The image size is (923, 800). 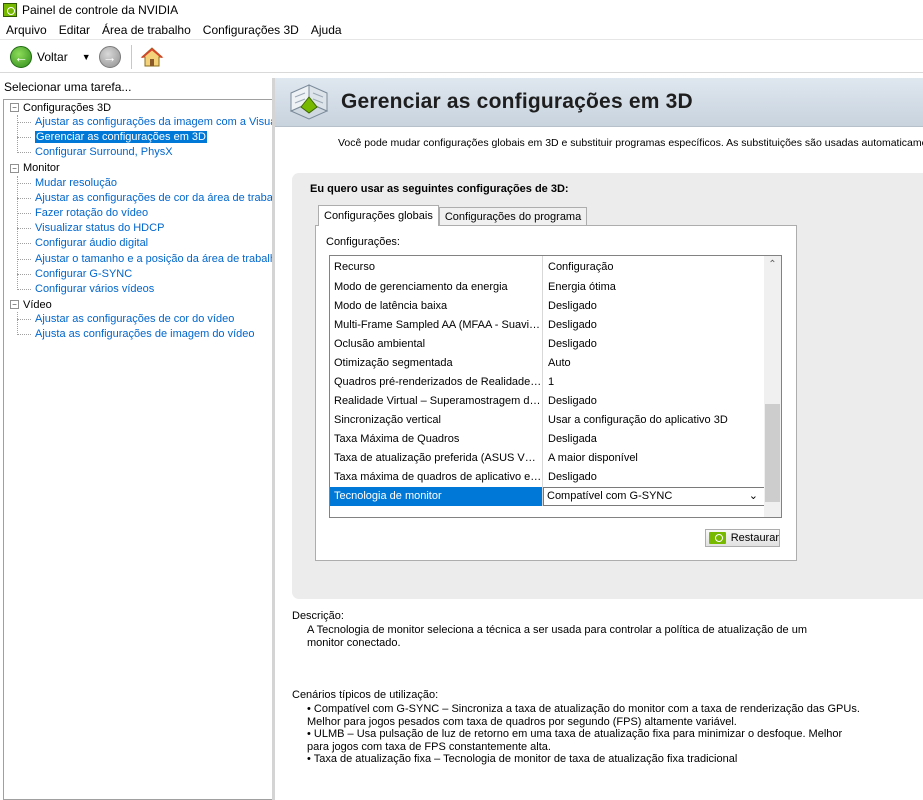 What do you see at coordinates (138, 243) in the screenshot?
I see `tree-item-audio-digital: Configurar áudio digital` at bounding box center [138, 243].